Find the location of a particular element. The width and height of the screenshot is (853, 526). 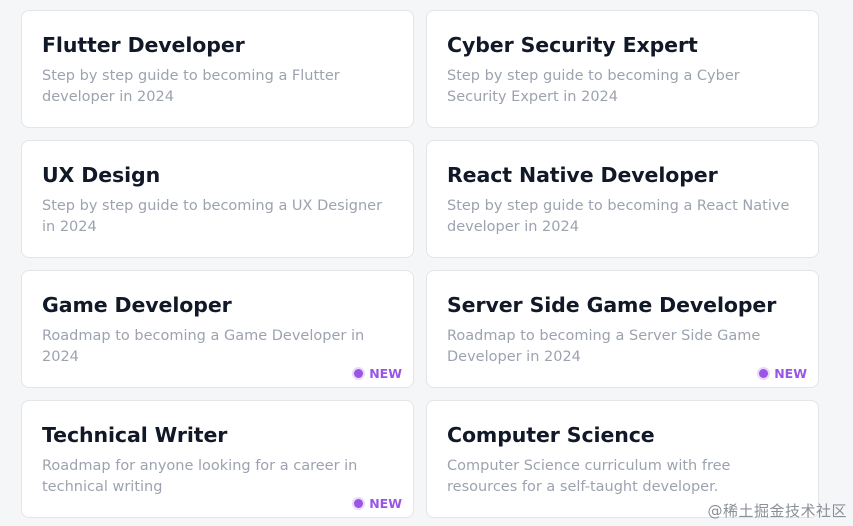

watermark: @稀土掘金技术社区 is located at coordinates (777, 511).